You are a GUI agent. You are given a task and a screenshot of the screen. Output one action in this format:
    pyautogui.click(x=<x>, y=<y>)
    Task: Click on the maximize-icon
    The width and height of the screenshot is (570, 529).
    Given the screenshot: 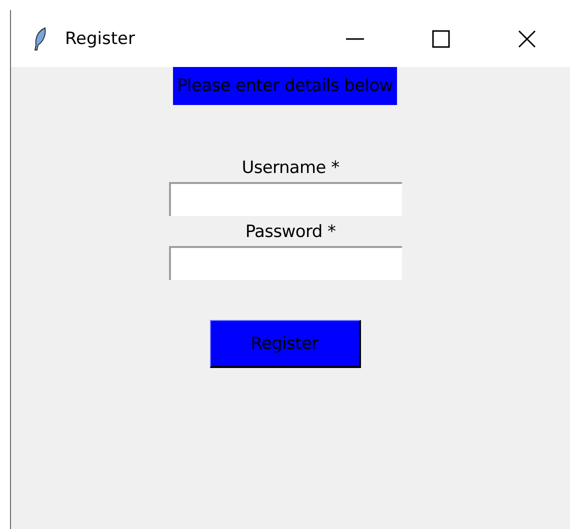 What is the action you would take?
    pyautogui.click(x=441, y=38)
    